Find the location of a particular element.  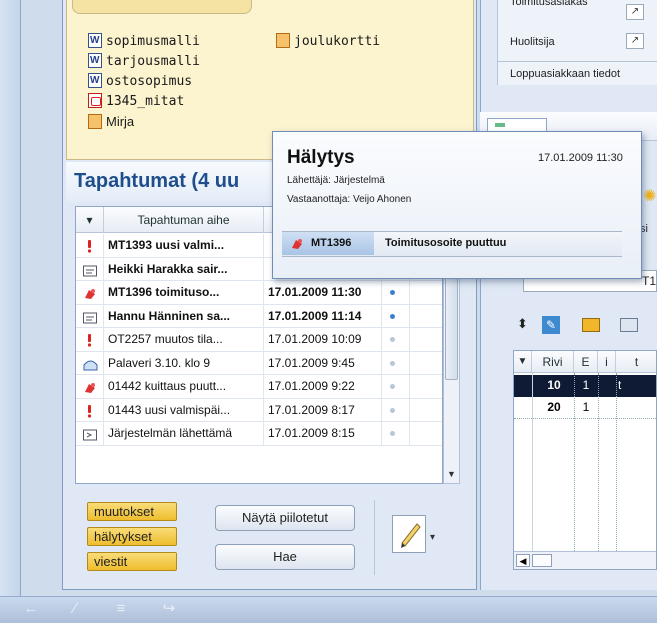

system-message-icon is located at coordinates (90, 433).